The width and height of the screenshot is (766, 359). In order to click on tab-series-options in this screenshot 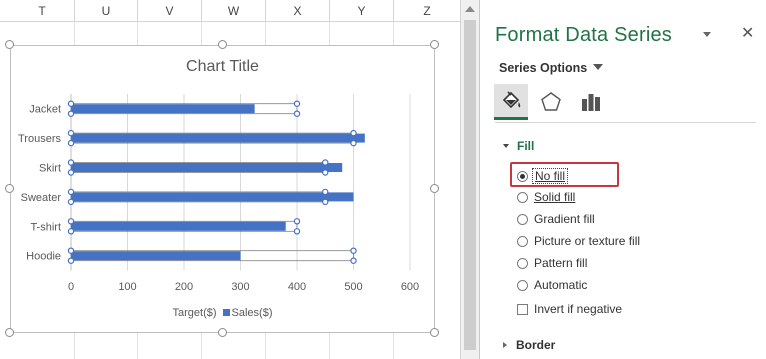, I will do `click(591, 102)`.